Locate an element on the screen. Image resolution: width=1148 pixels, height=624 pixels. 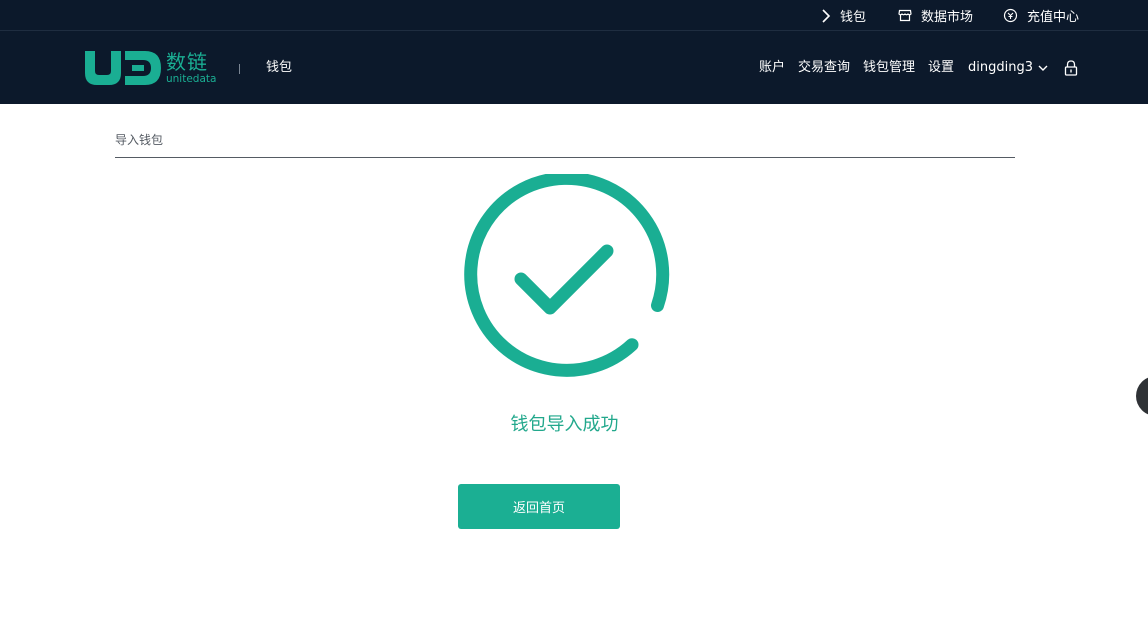
nav-transaction-query: 交易查询 is located at coordinates (824, 68).